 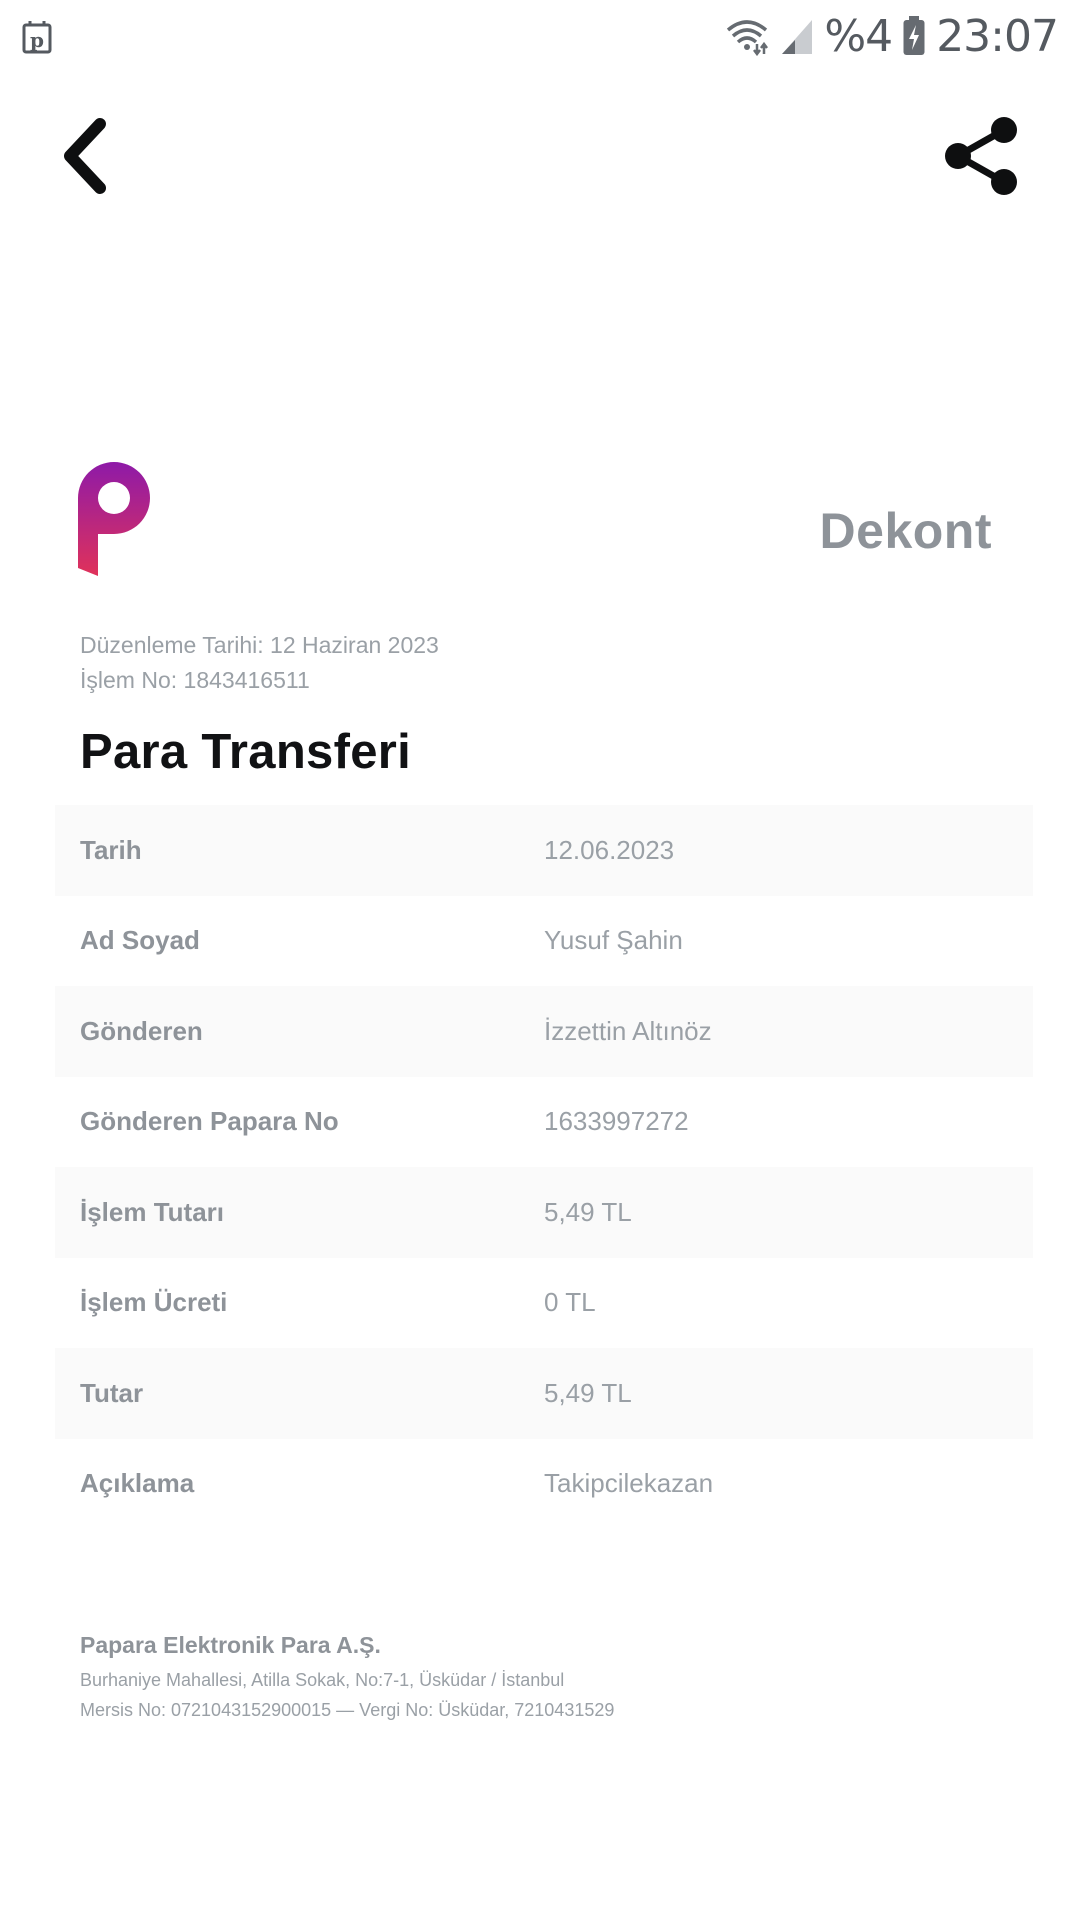 What do you see at coordinates (209, 1121) in the screenshot?
I see `row-label: Gönderen Papara No` at bounding box center [209, 1121].